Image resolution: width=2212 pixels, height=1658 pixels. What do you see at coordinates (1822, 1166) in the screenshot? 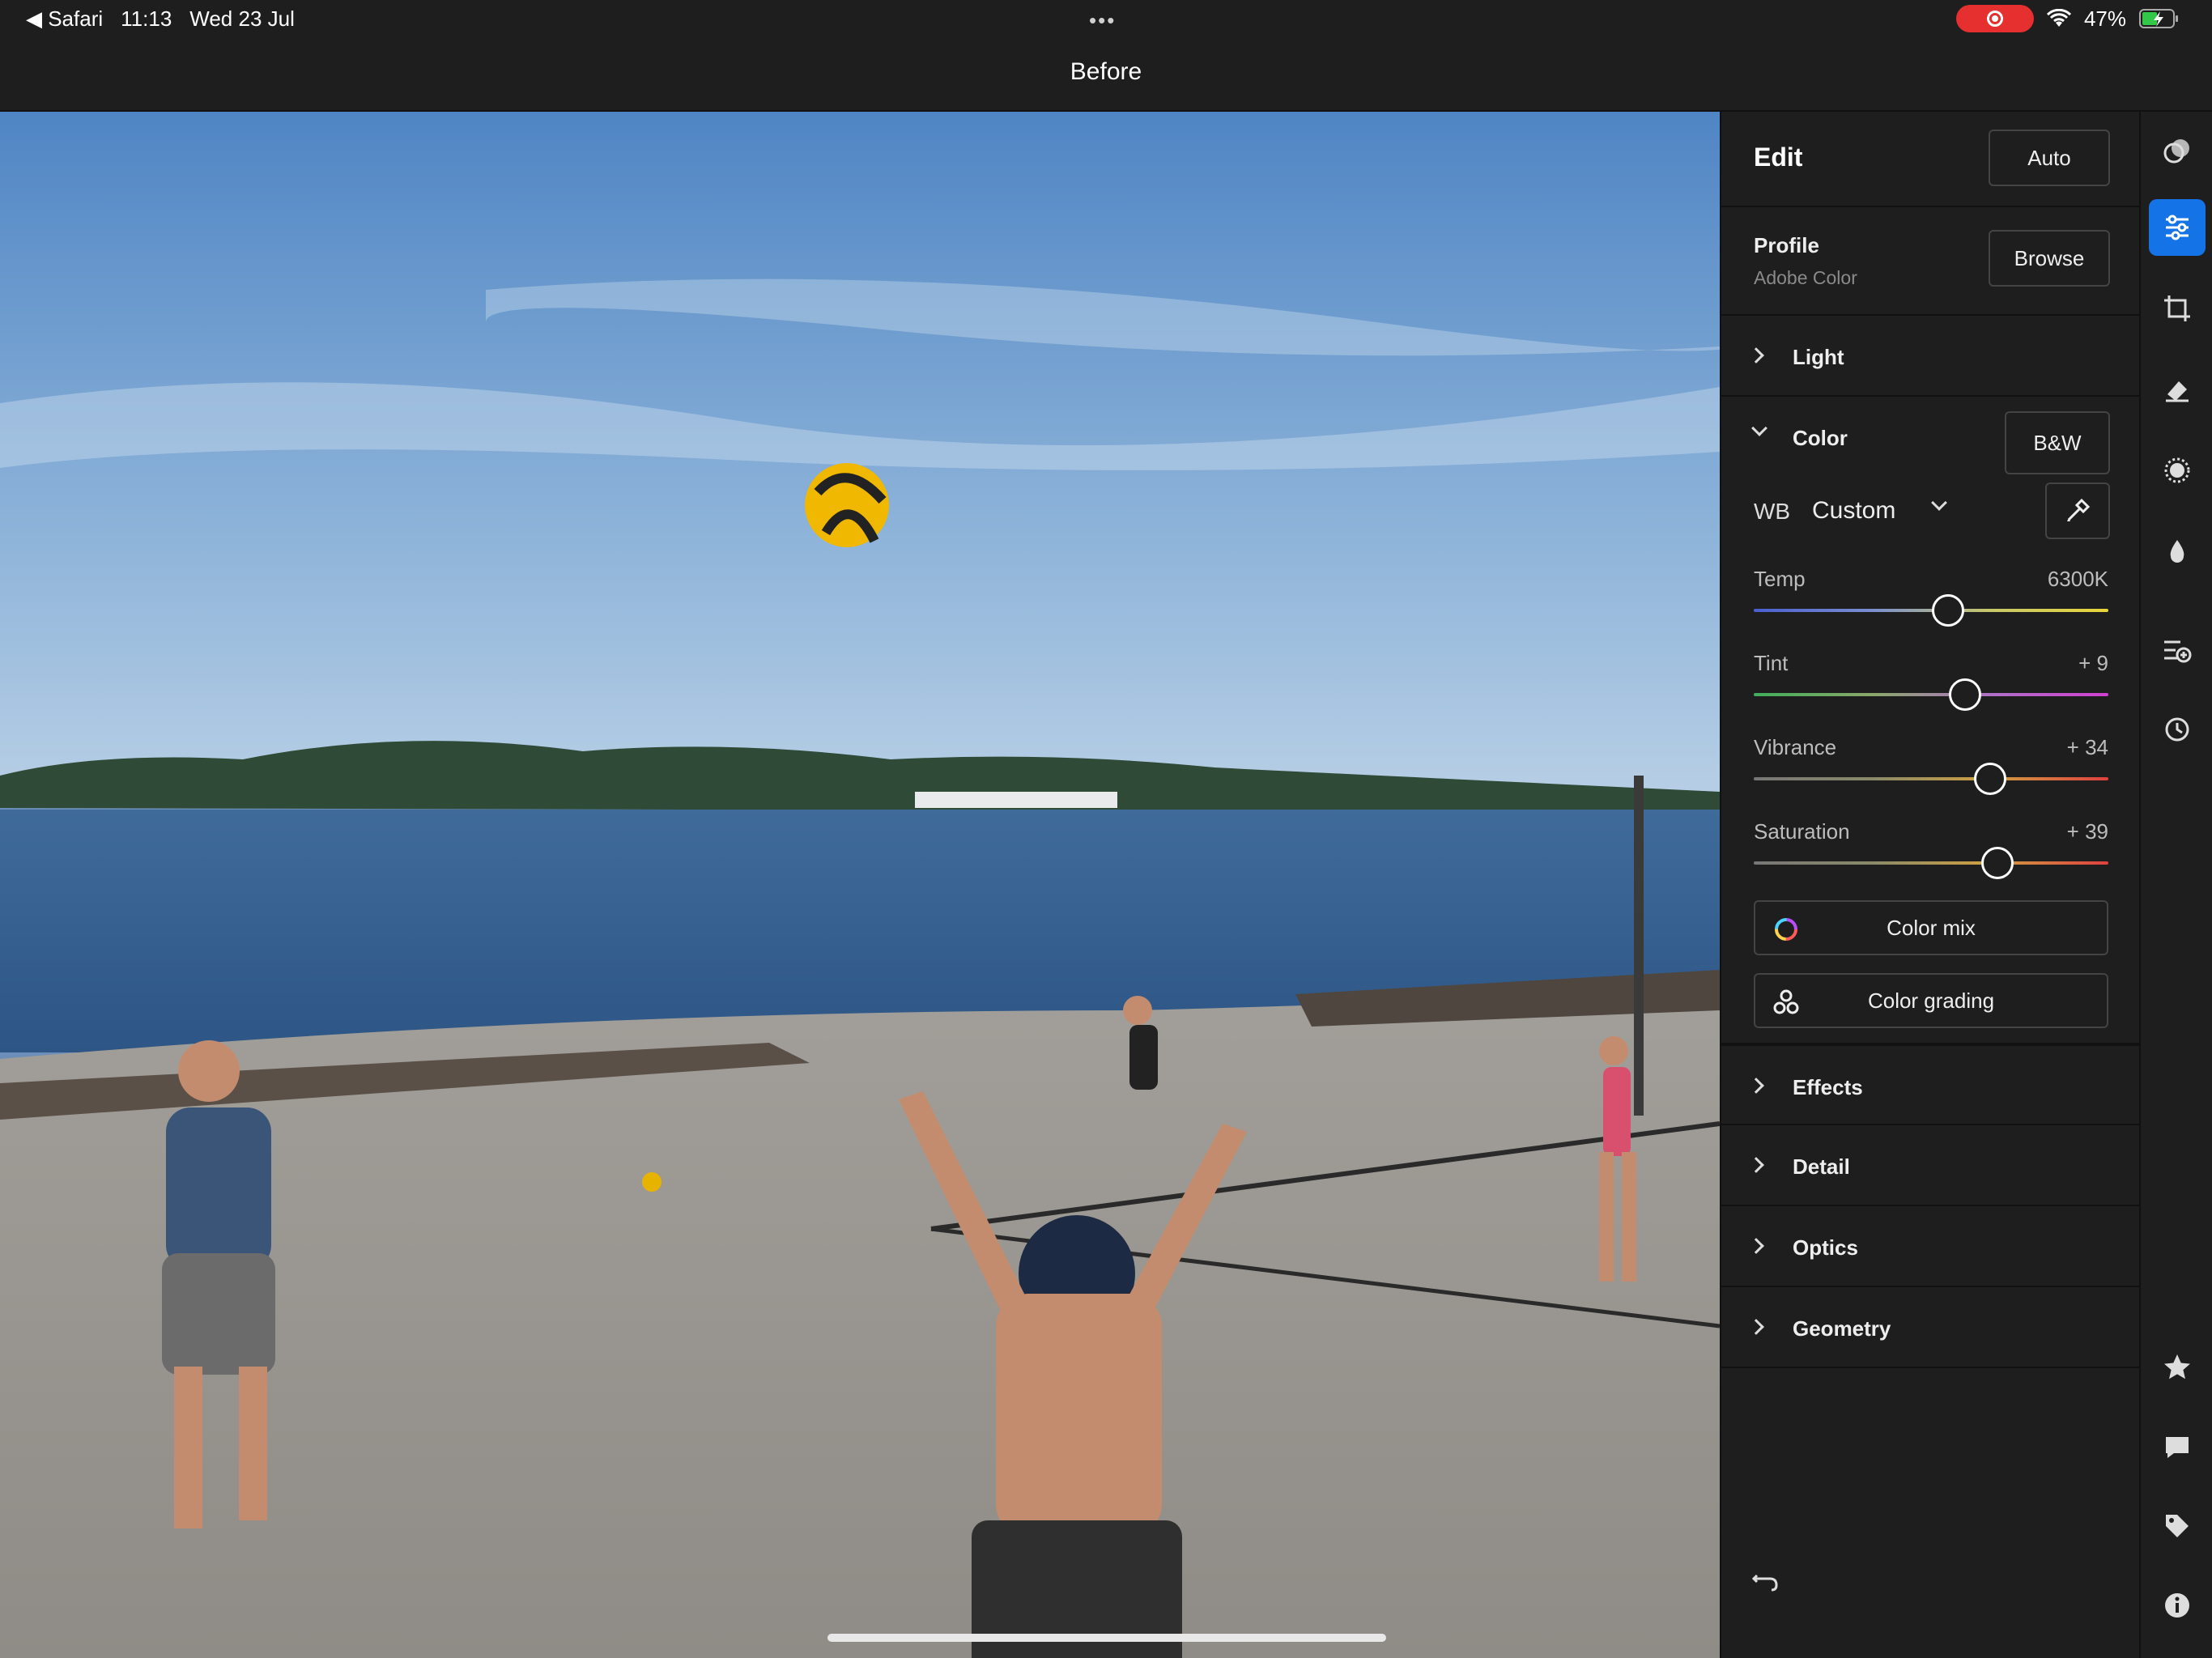
I see `detail-section-label: Detail` at bounding box center [1822, 1166].